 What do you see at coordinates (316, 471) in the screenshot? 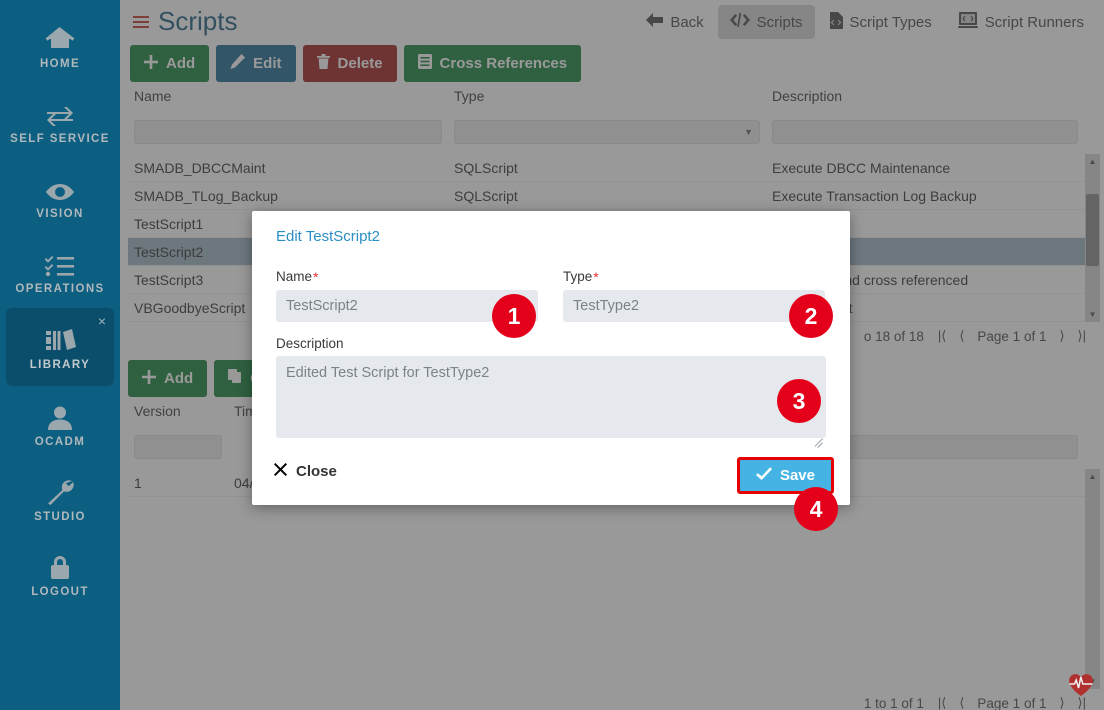
I see `close-button-label: Close` at bounding box center [316, 471].